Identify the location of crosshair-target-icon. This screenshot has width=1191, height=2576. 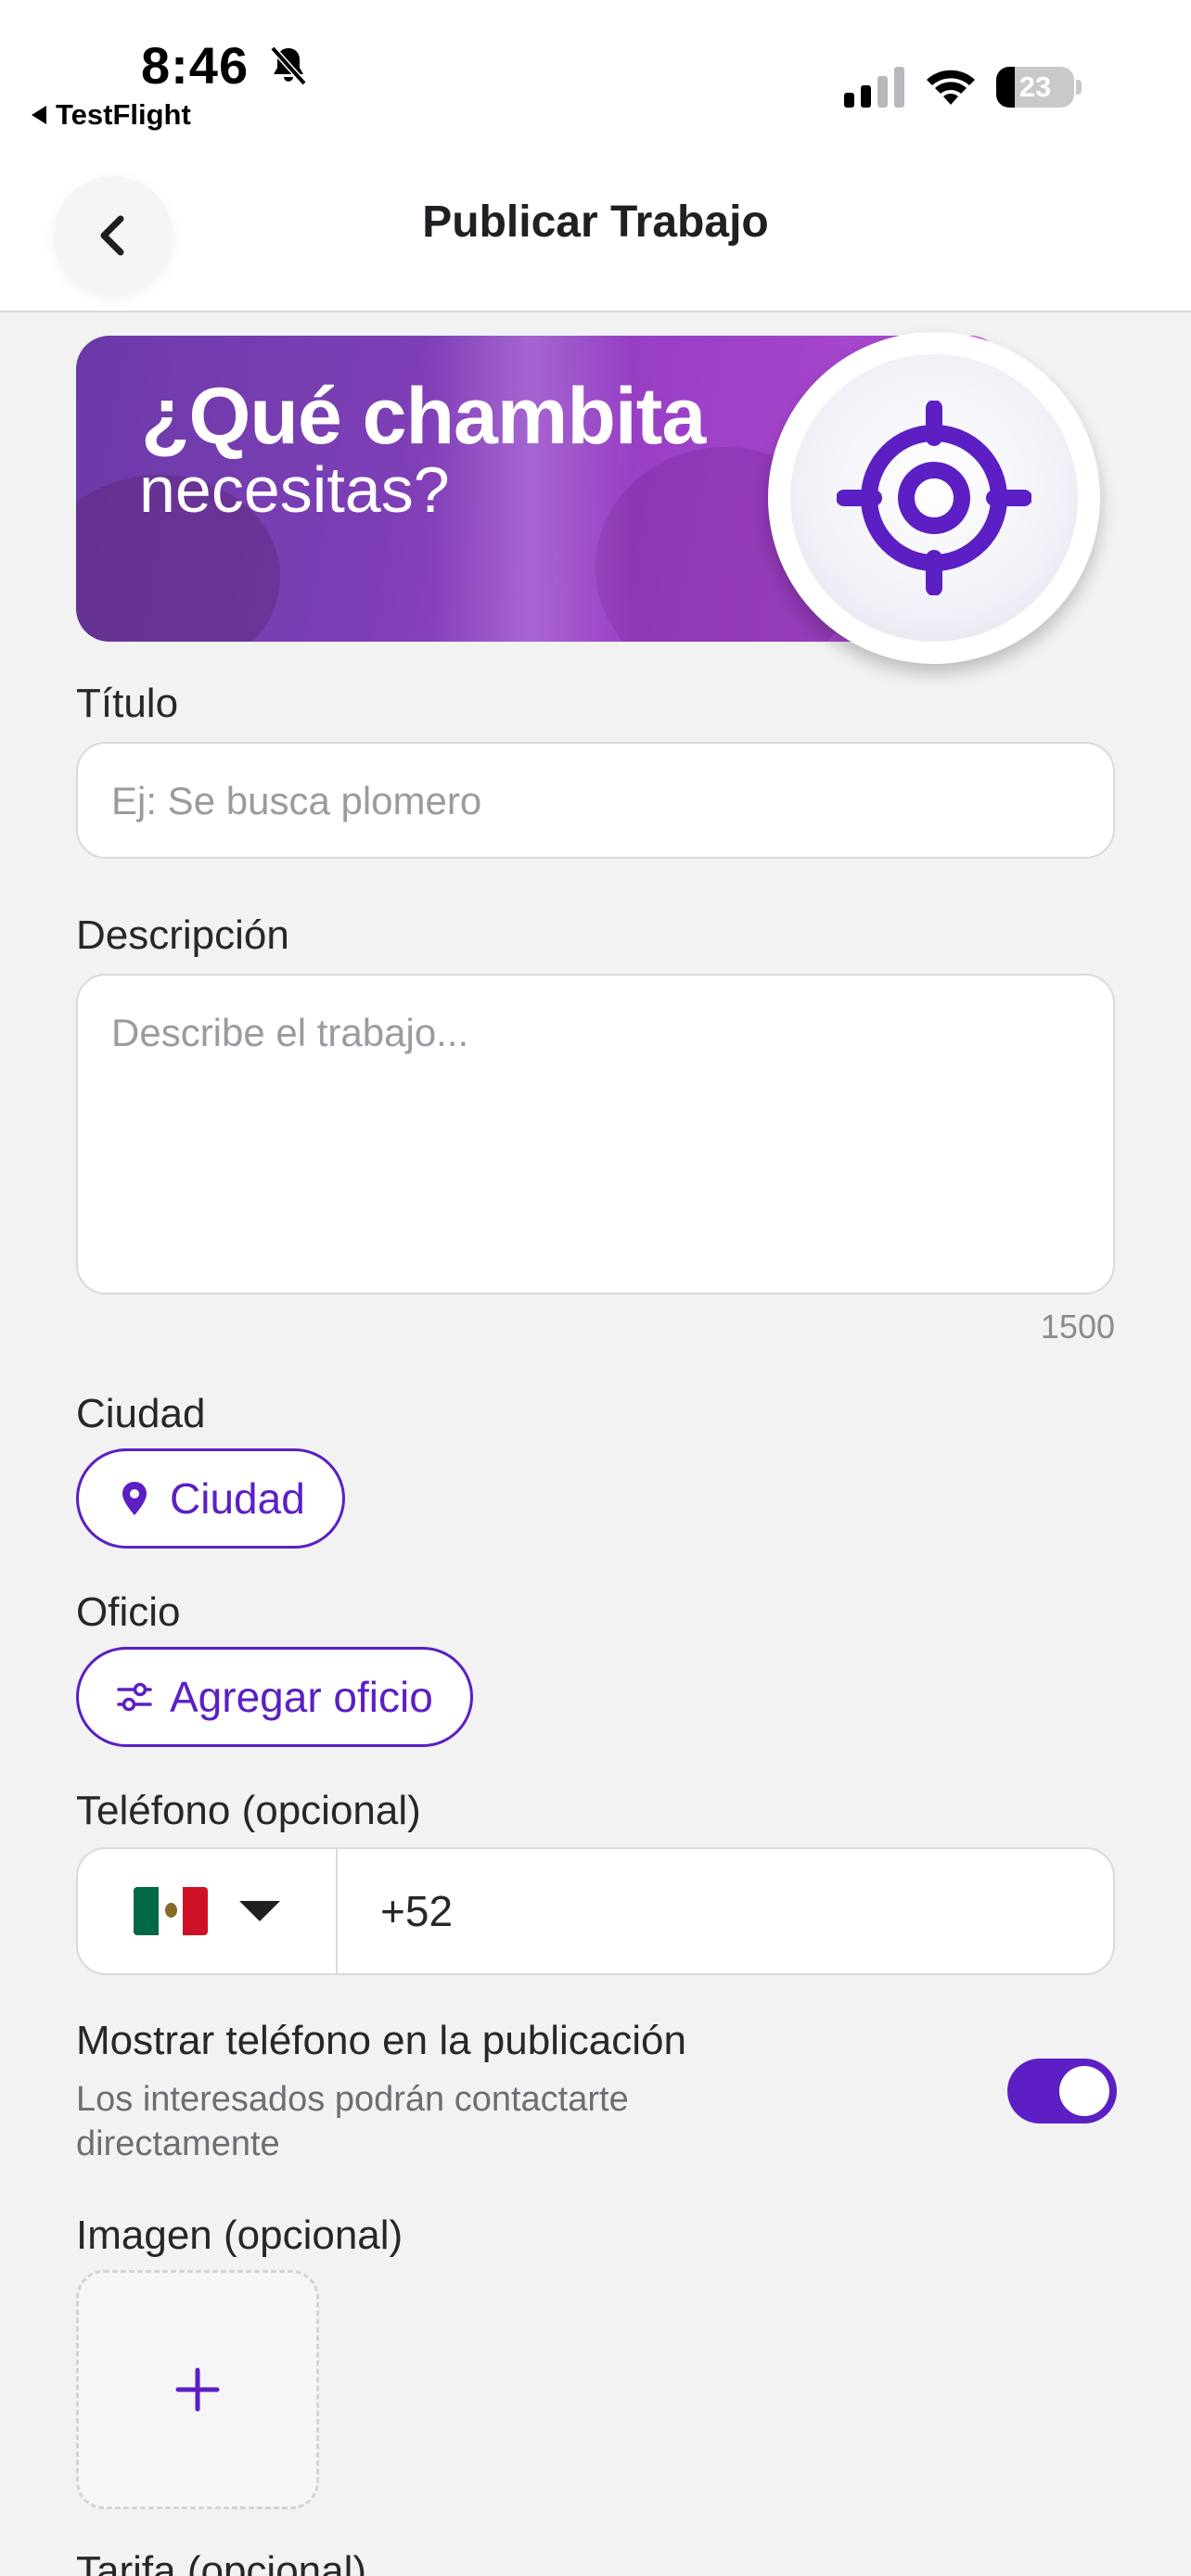
(934, 498).